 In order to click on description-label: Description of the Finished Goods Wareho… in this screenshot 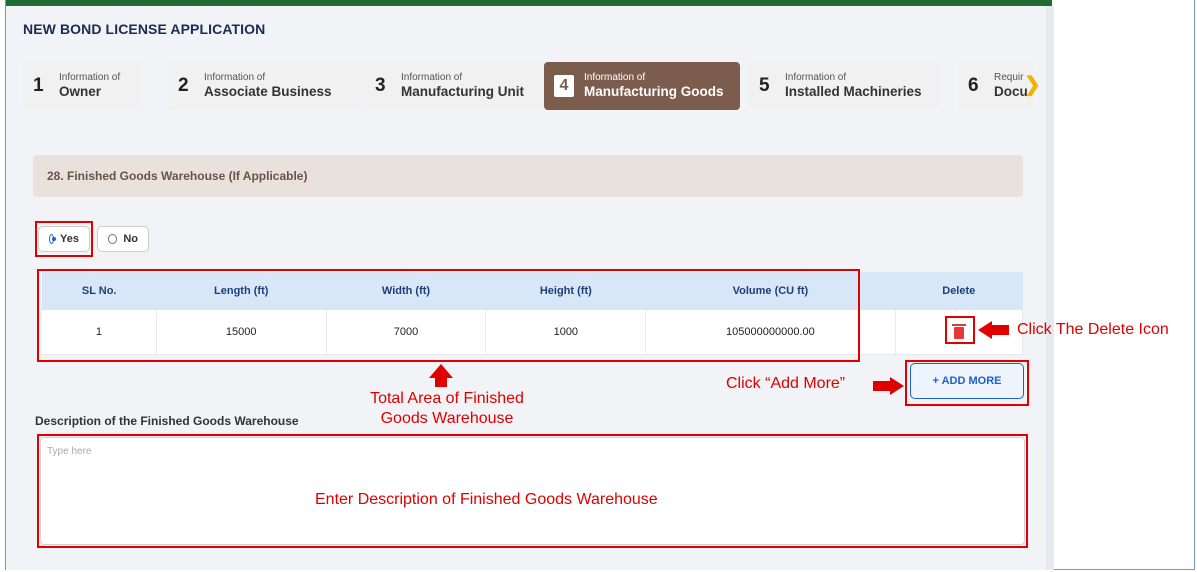, I will do `click(167, 421)`.